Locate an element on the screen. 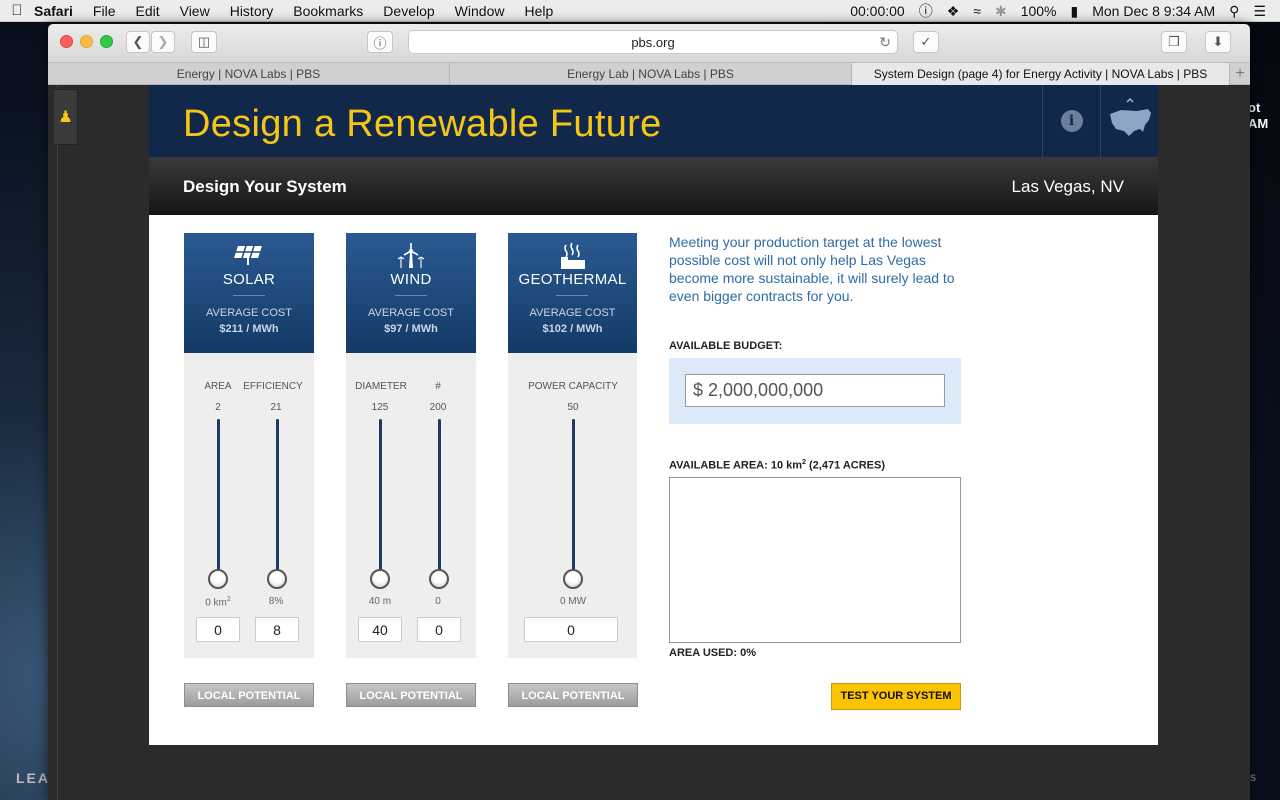 This screenshot has width=1280, height=800. forward-button: ❯ is located at coordinates (163, 42).